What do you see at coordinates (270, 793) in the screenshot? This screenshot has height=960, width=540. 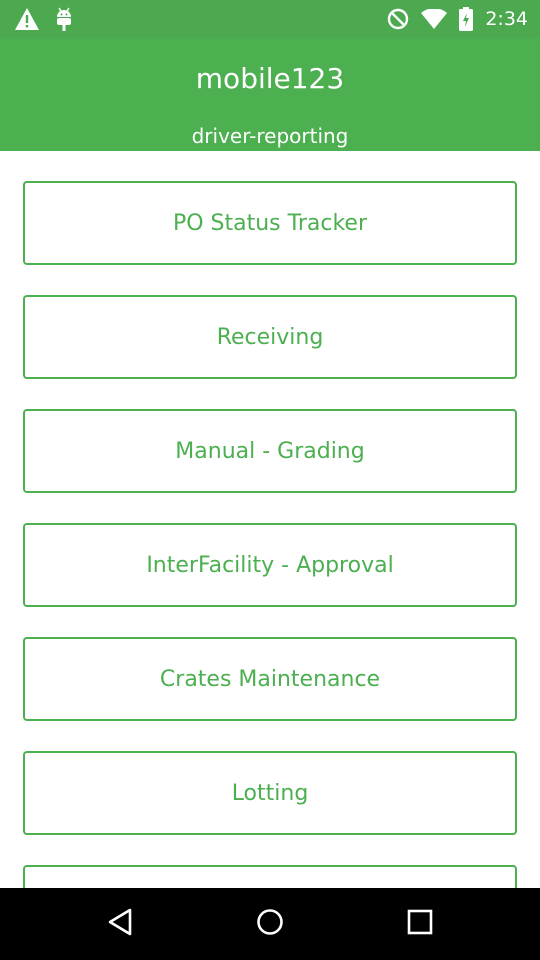 I see `lotting-button: Lotting` at bounding box center [270, 793].